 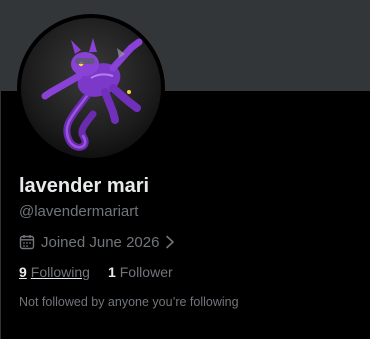 I want to click on follow-stats: 9 Following 1 Follower, so click(x=96, y=272).